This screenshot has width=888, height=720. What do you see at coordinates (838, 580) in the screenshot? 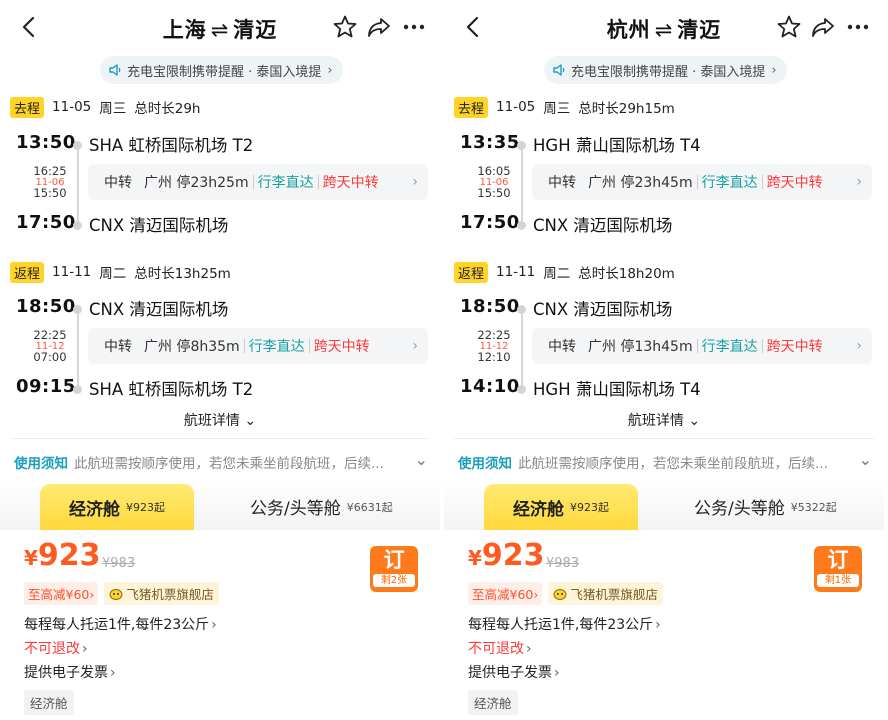
I see `remaining-seats: 剩1张` at bounding box center [838, 580].